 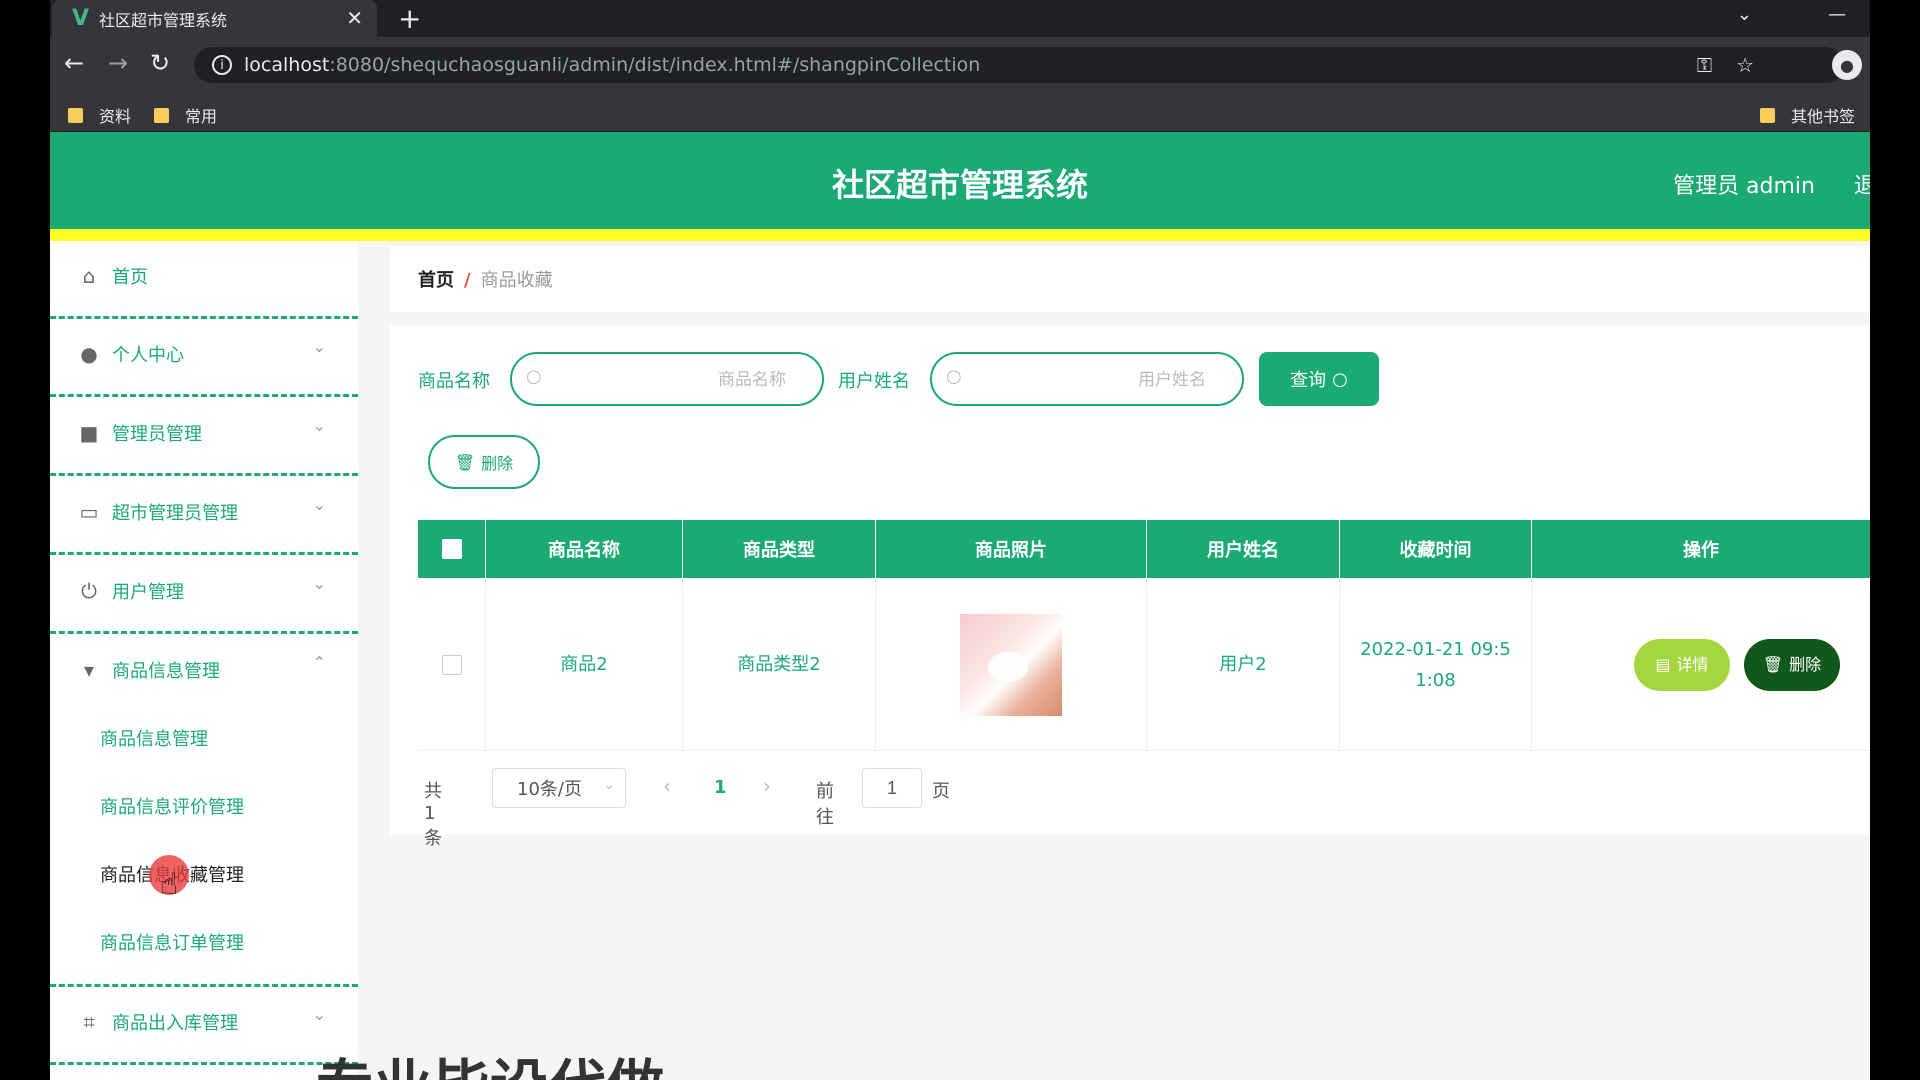 I want to click on site-info-icon: i, so click(x=222, y=65).